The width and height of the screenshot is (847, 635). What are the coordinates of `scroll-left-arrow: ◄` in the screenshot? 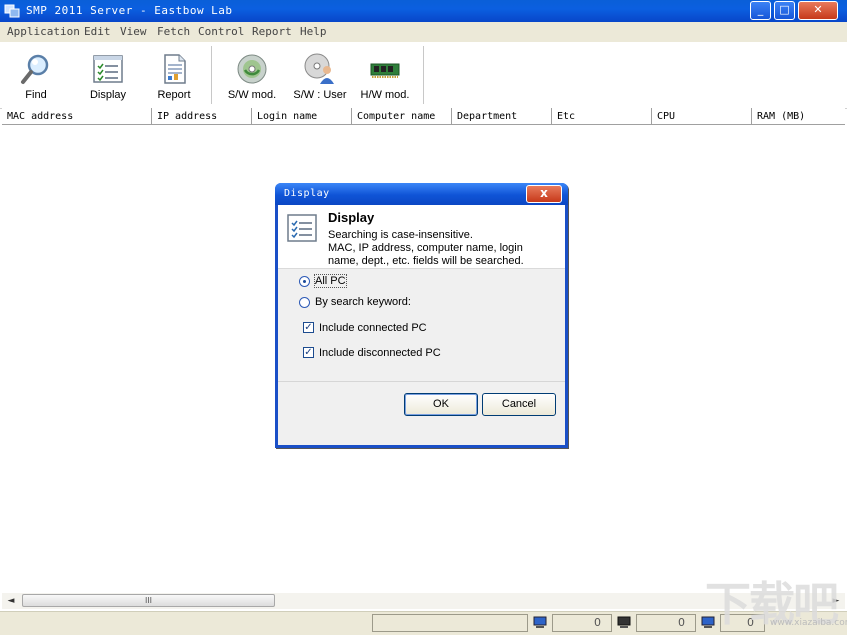 It's located at (11, 601).